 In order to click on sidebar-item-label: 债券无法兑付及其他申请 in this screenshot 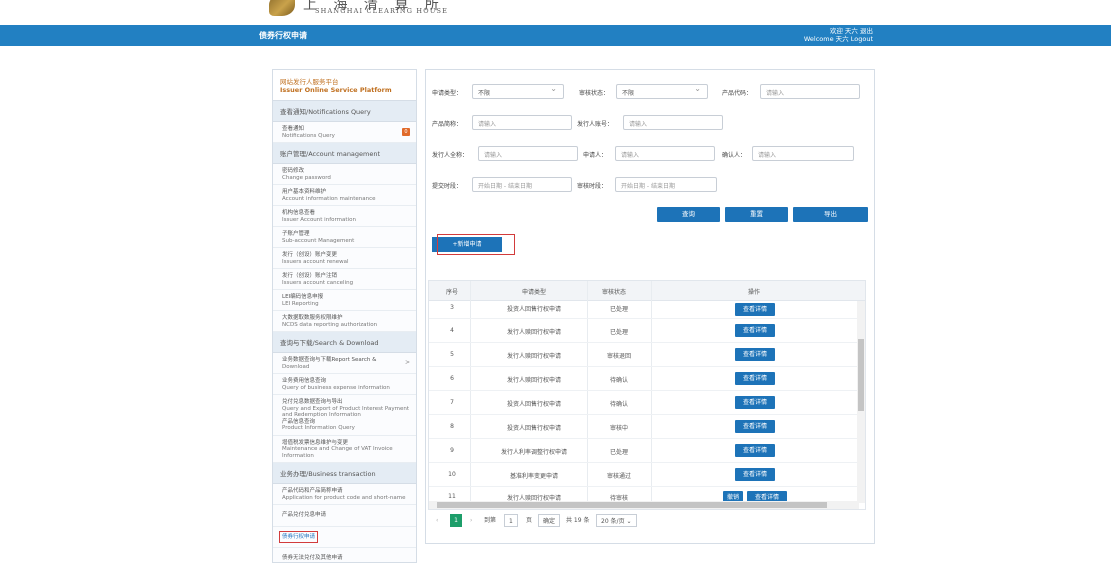, I will do `click(312, 558)`.